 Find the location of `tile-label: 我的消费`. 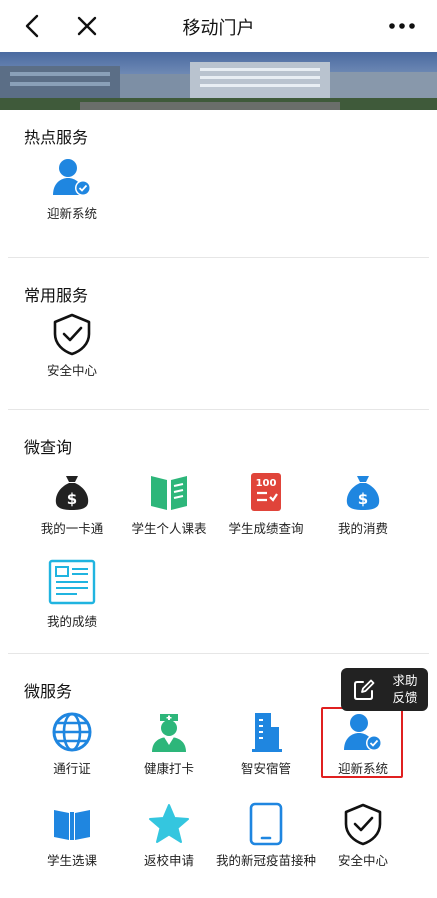

tile-label: 我的消费 is located at coordinates (362, 528).